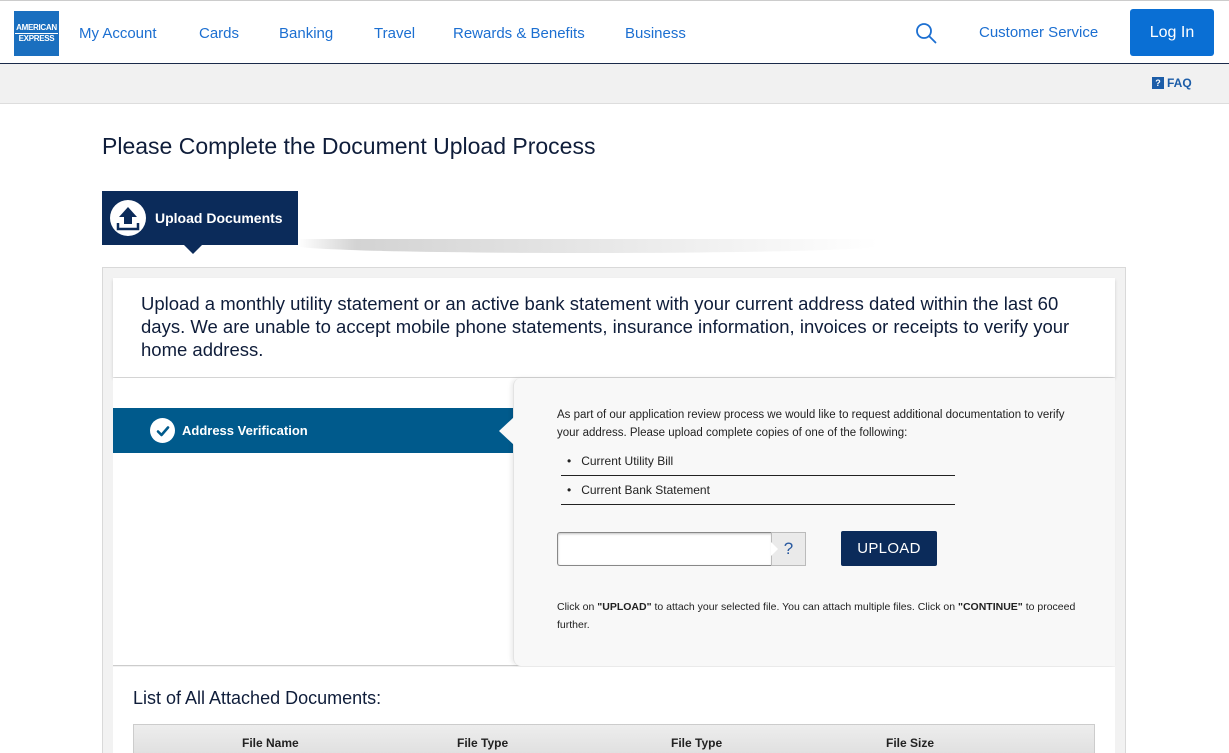 The height and width of the screenshot is (753, 1229). Describe the element at coordinates (664, 549) in the screenshot. I see `file-path-input` at that location.